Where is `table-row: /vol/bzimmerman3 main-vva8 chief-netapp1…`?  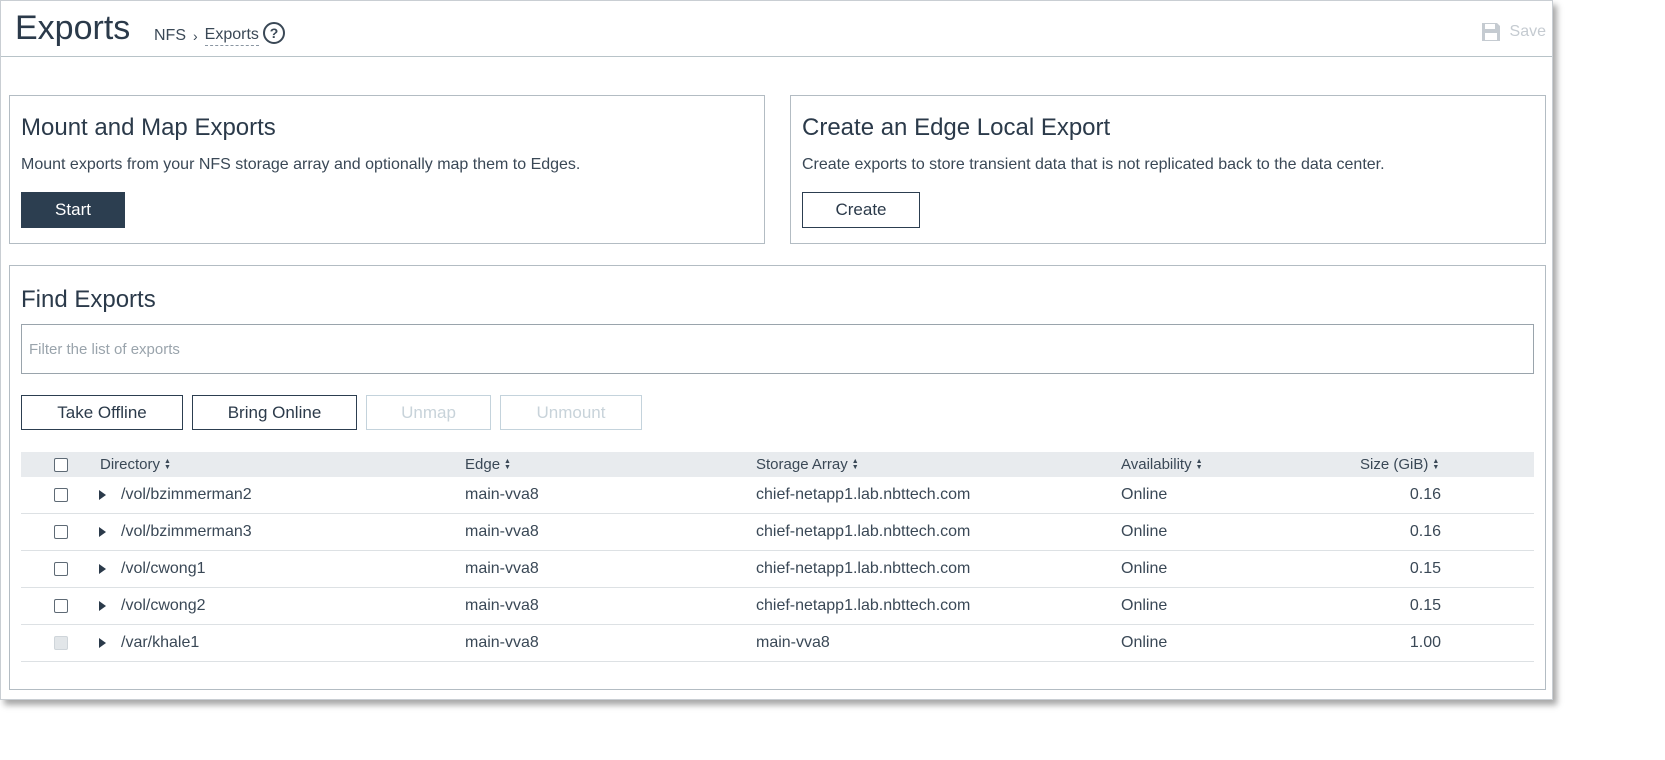 table-row: /vol/bzimmerman3 main-vva8 chief-netapp1… is located at coordinates (777, 532).